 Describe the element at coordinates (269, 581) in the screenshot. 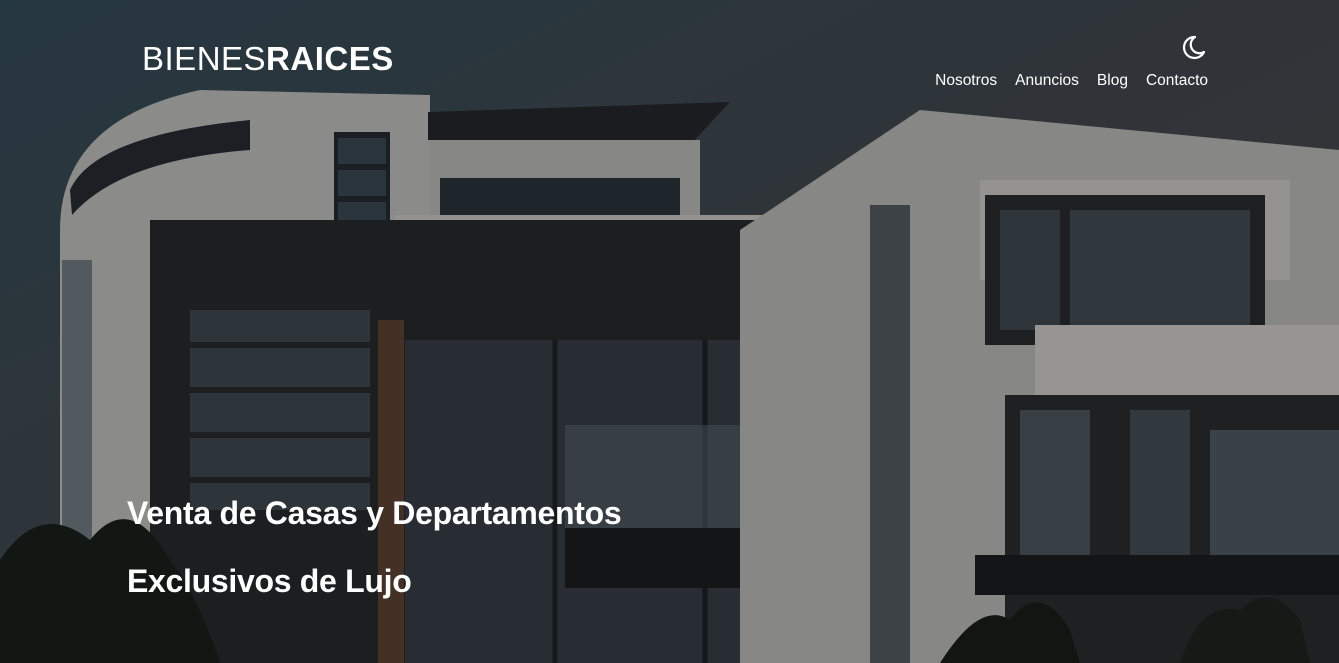

I see `hero-heading-line2: Exclusivos de Lujo` at that location.